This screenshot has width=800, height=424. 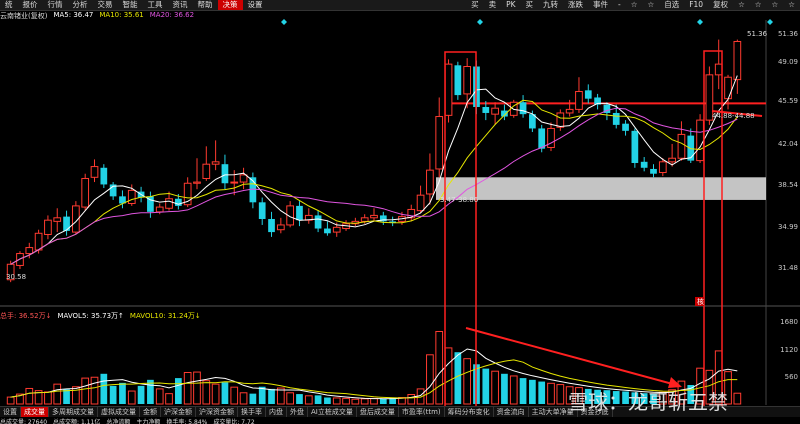 I want to click on peak-label: 51.36, so click(x=757, y=34).